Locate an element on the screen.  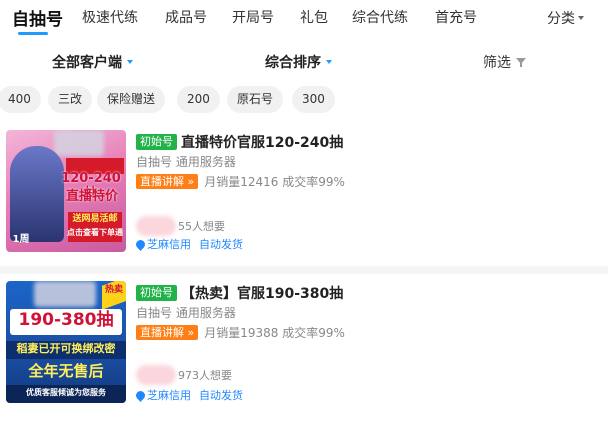
chip-200: 200 is located at coordinates (198, 99).